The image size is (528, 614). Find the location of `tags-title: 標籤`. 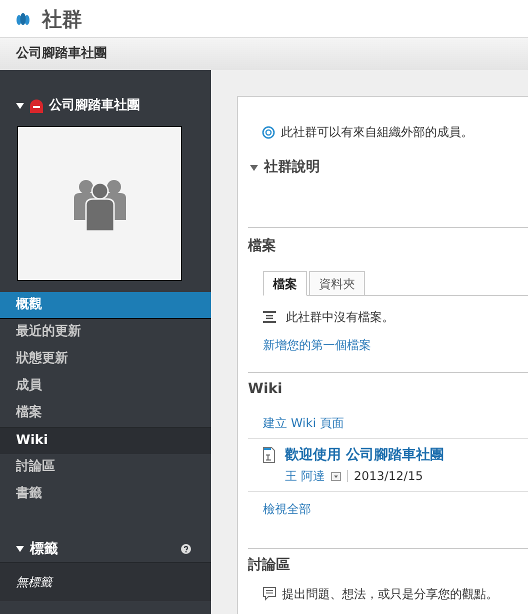

tags-title: 標籤 is located at coordinates (44, 549).